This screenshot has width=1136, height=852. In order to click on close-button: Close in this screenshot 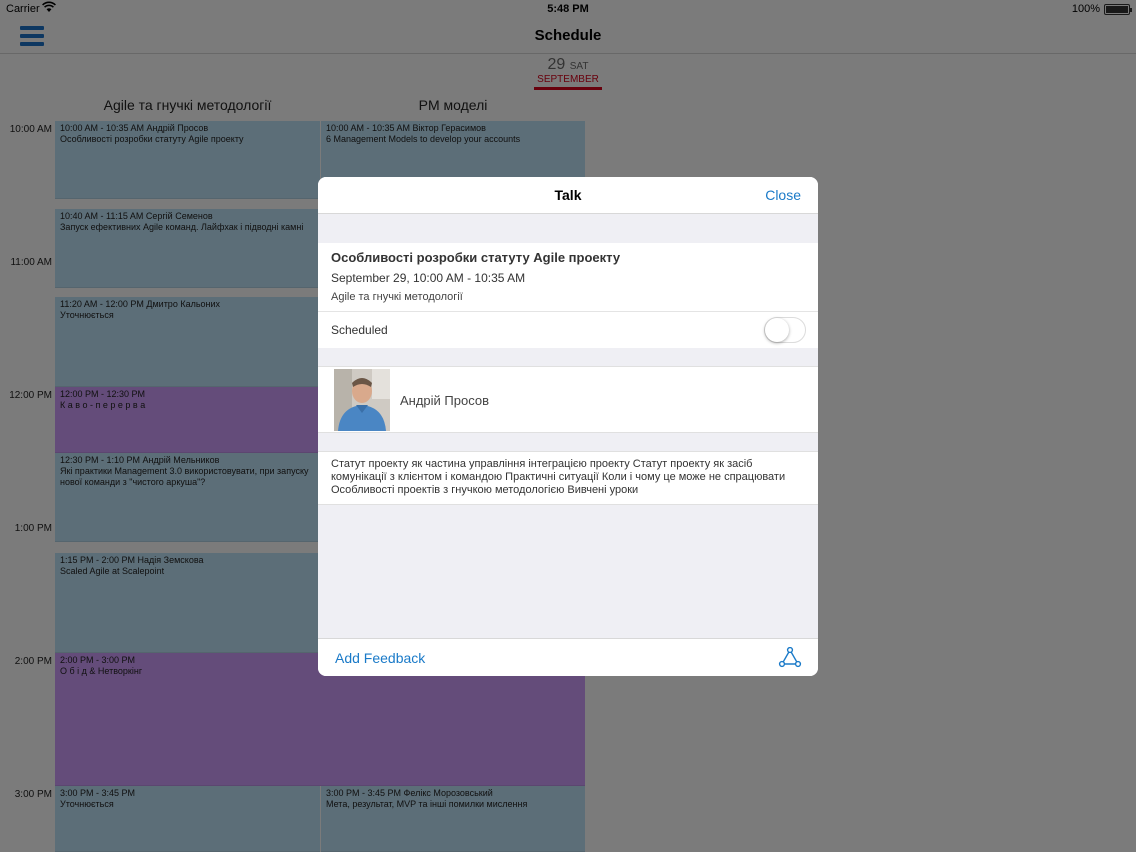, I will do `click(783, 195)`.